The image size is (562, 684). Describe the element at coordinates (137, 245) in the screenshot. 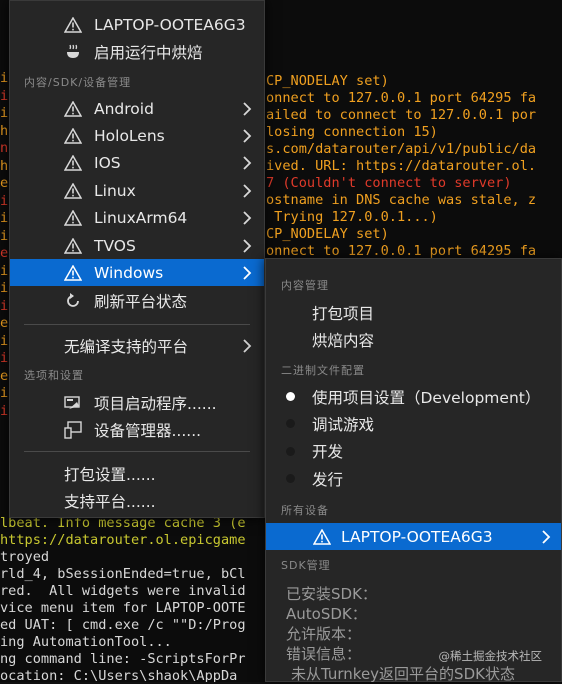

I see `menu-item-platform-tvos: TVOS` at that location.